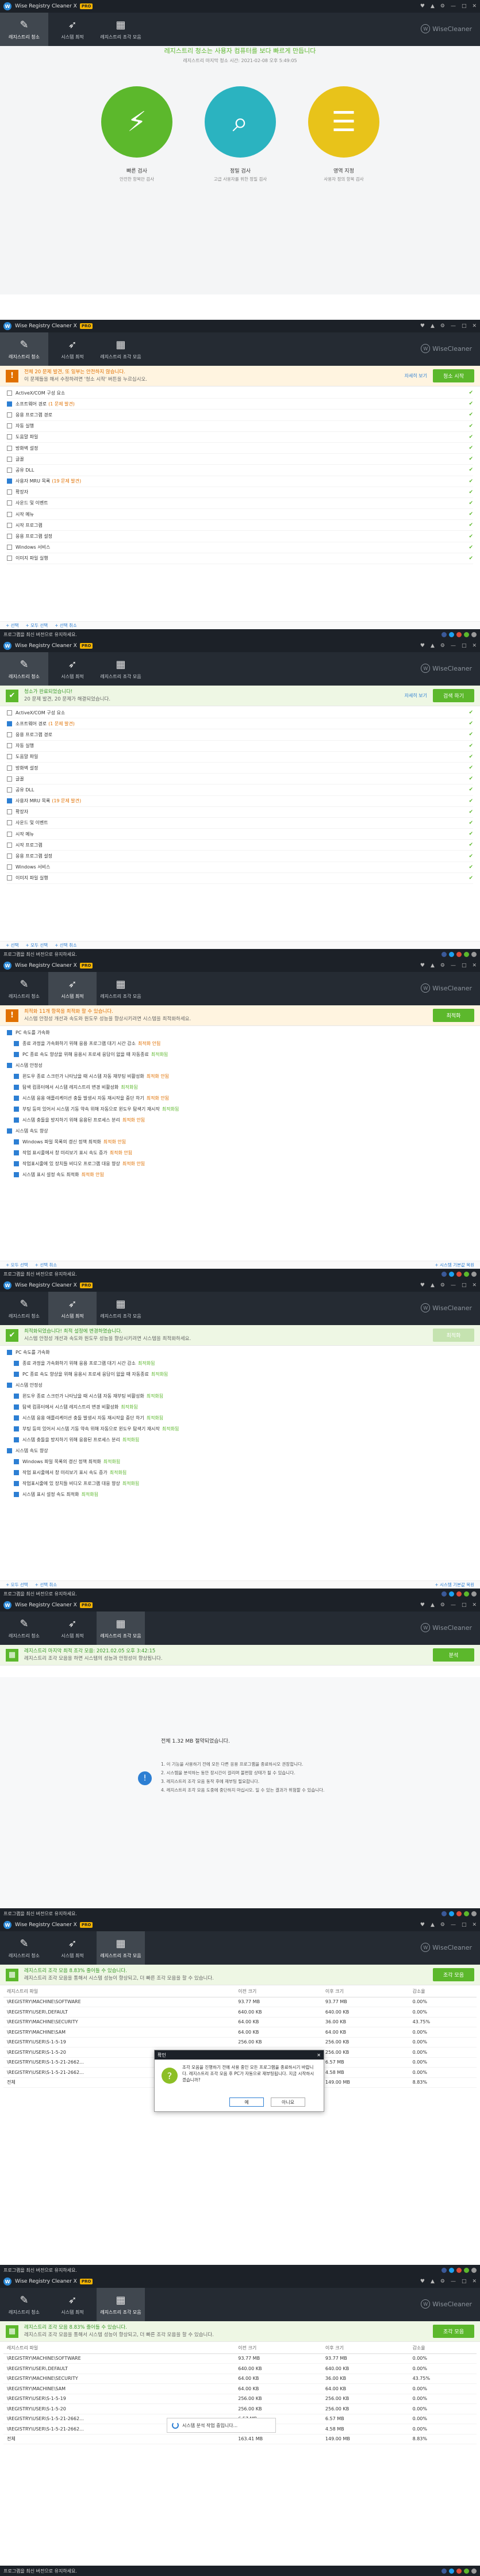 The height and width of the screenshot is (2576, 480). Describe the element at coordinates (453, 1655) in the screenshot. I see `primary-action-button: 분석` at that location.